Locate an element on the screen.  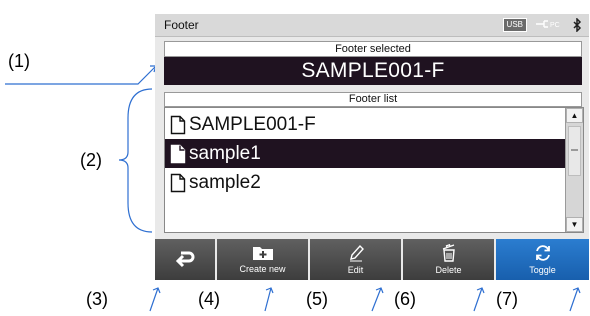
list-item-label: SAMPLE001-F is located at coordinates (252, 124).